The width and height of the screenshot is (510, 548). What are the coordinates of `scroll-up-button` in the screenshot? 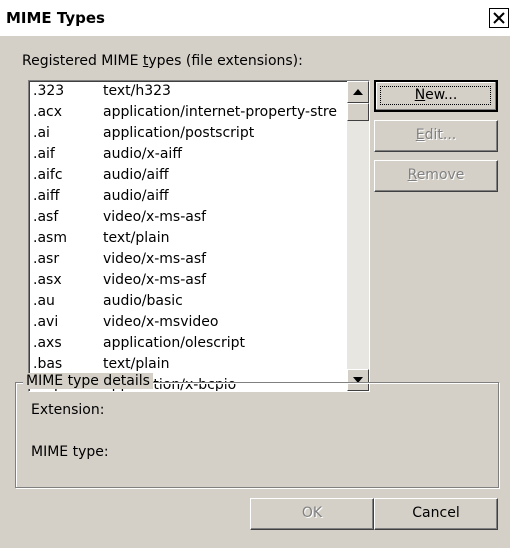 It's located at (358, 92).